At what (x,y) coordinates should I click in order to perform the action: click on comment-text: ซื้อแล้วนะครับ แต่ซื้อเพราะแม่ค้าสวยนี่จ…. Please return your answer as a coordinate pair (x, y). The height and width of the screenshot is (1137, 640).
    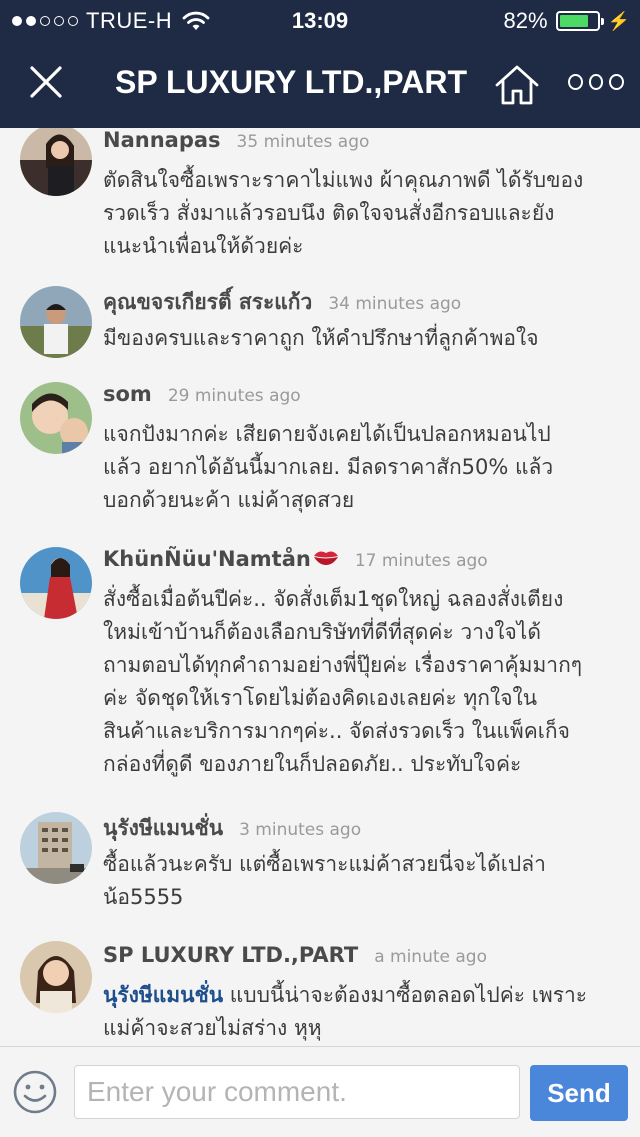
    Looking at the image, I should click on (324, 880).